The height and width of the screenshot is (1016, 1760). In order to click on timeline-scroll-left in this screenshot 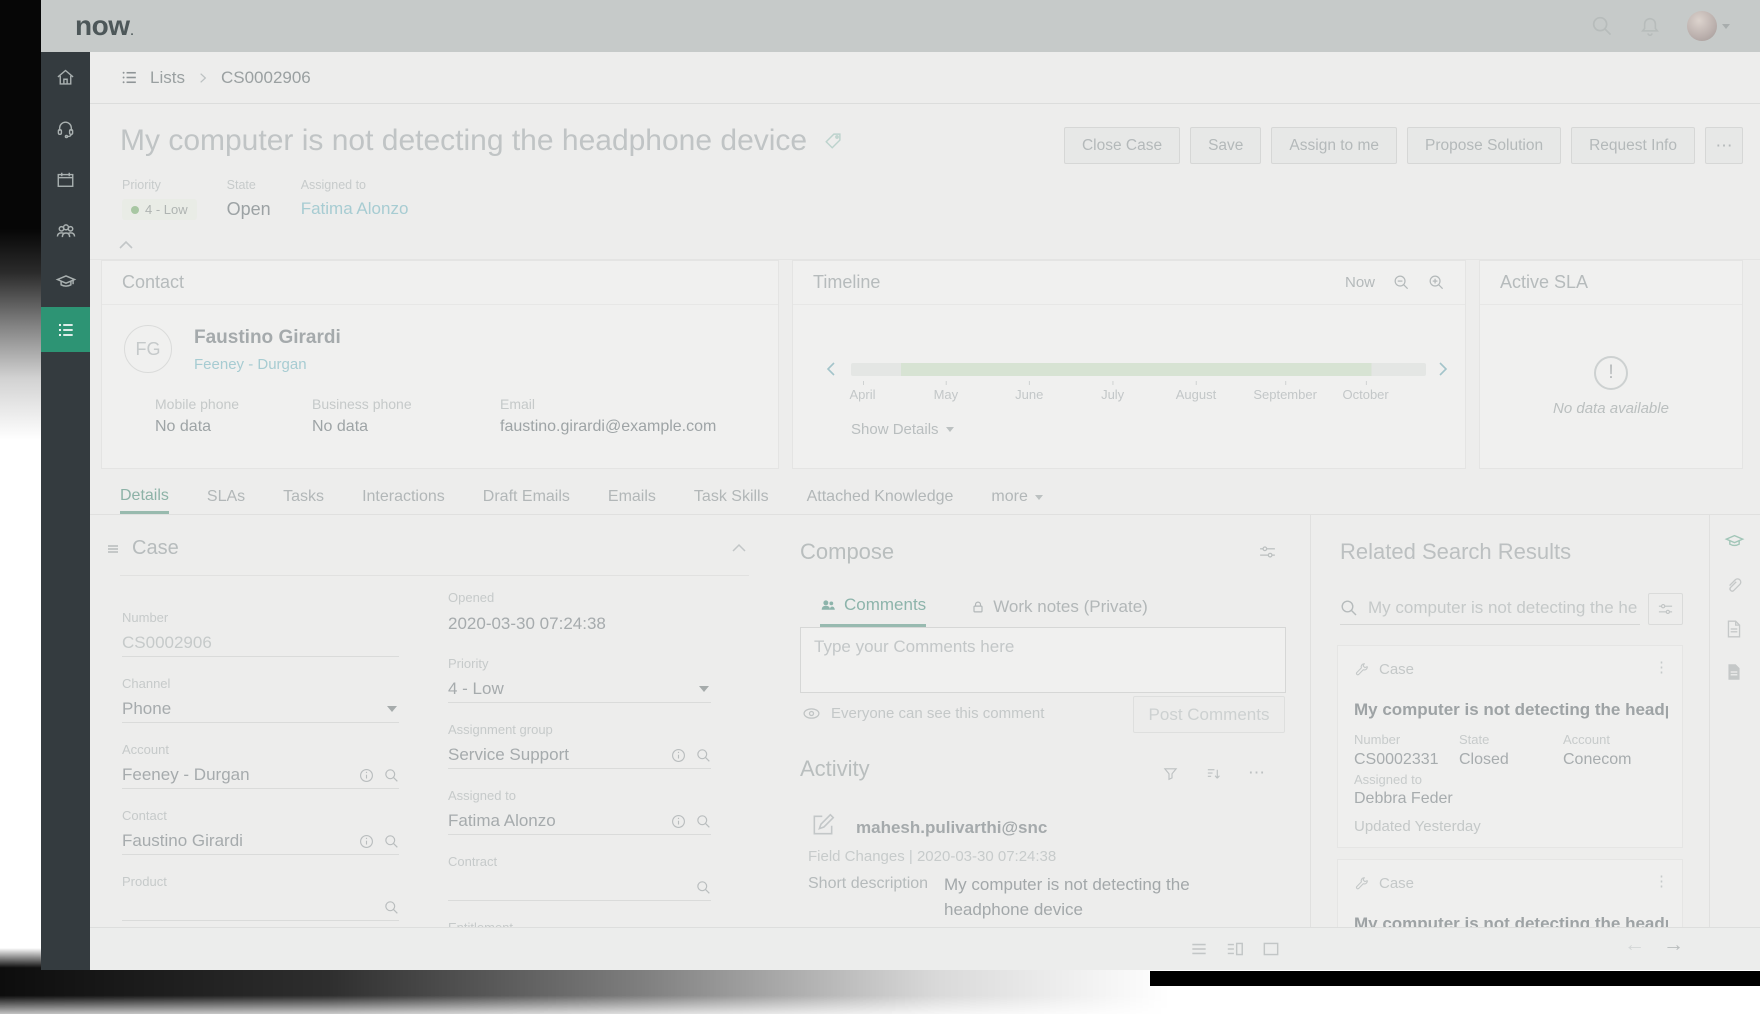, I will do `click(831, 369)`.